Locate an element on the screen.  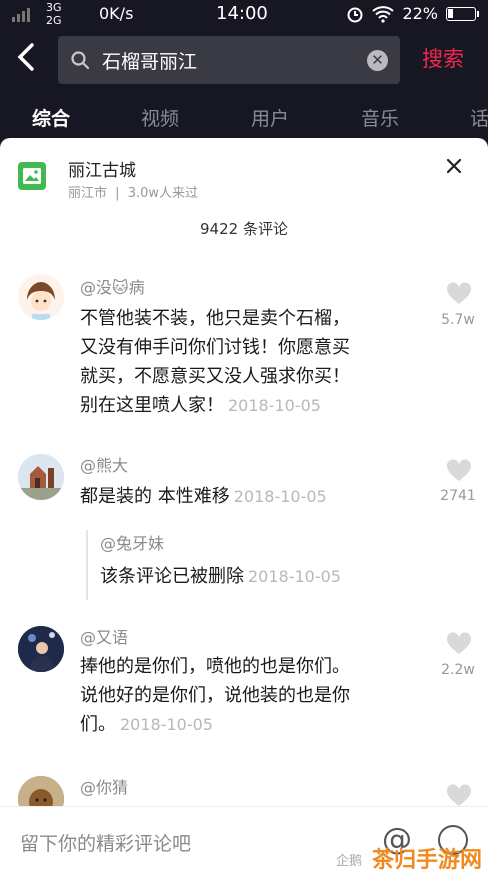
comment-line: 都是装的 本性难移 2018-10-05 is located at coordinates (246, 496).